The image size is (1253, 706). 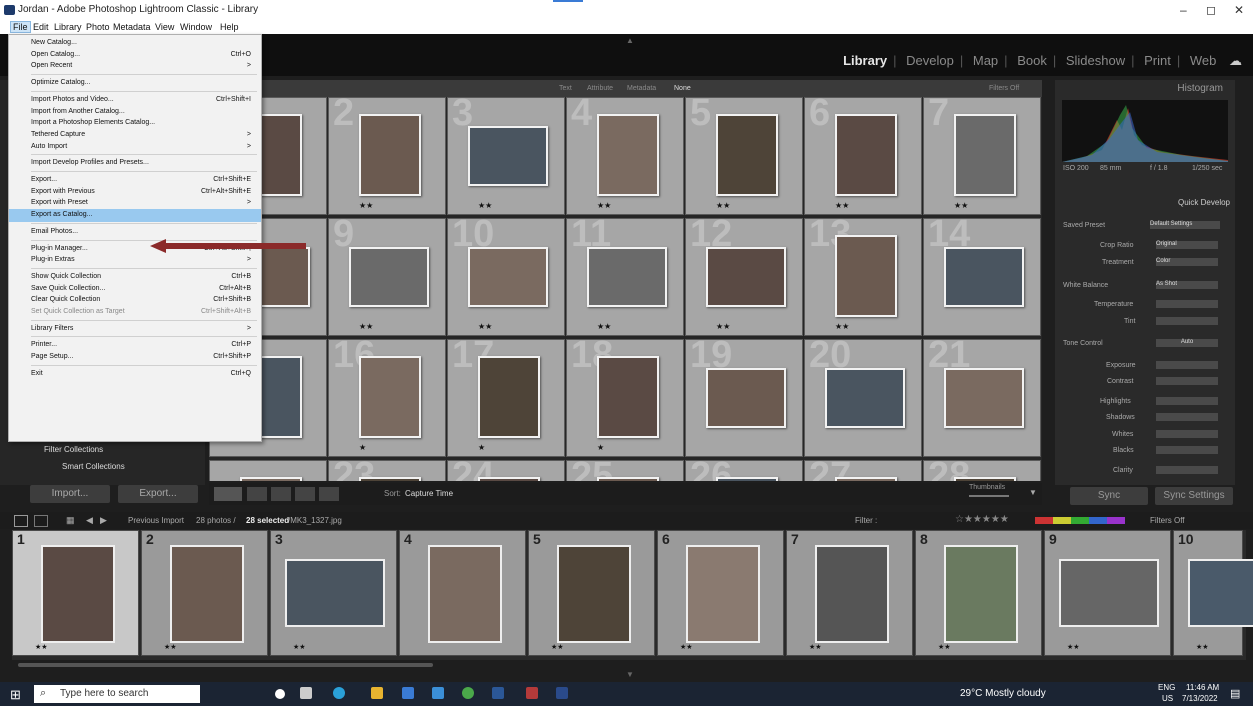 What do you see at coordinates (135, 374) in the screenshot?
I see `menu-item-exit: Exit Ctrl+Q` at bounding box center [135, 374].